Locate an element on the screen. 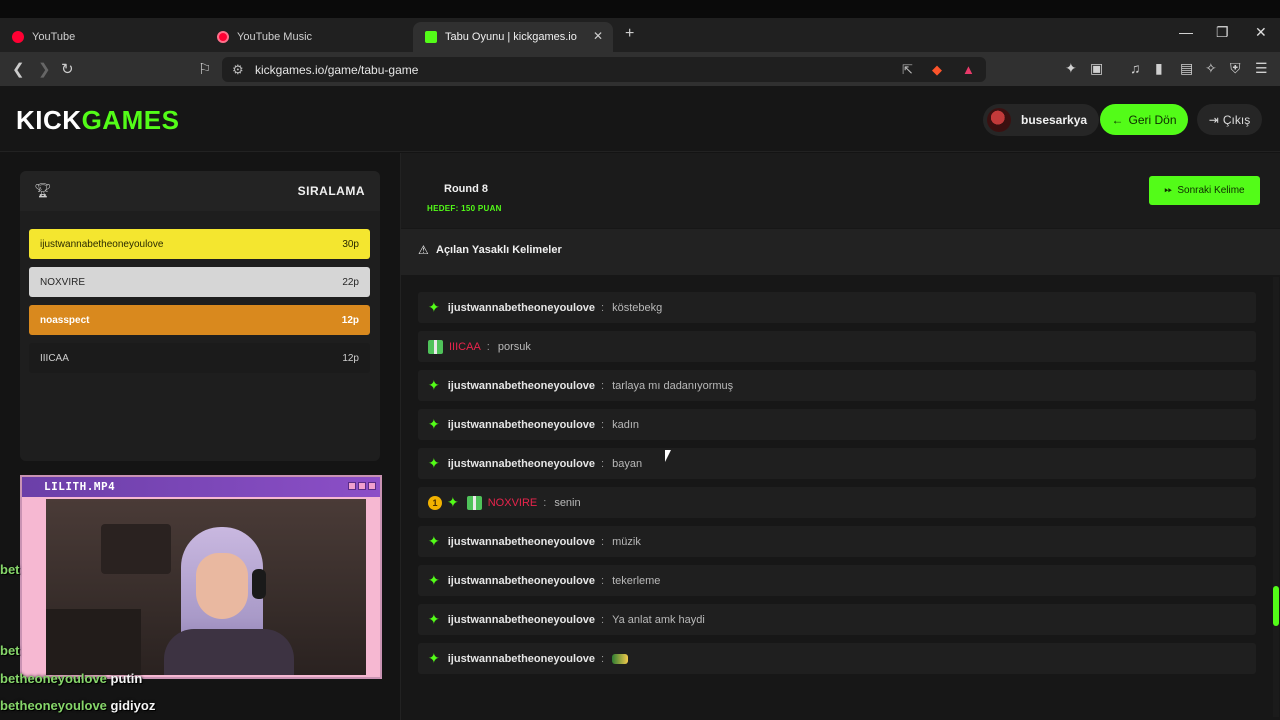  logo-games: GAMES is located at coordinates (130, 120).